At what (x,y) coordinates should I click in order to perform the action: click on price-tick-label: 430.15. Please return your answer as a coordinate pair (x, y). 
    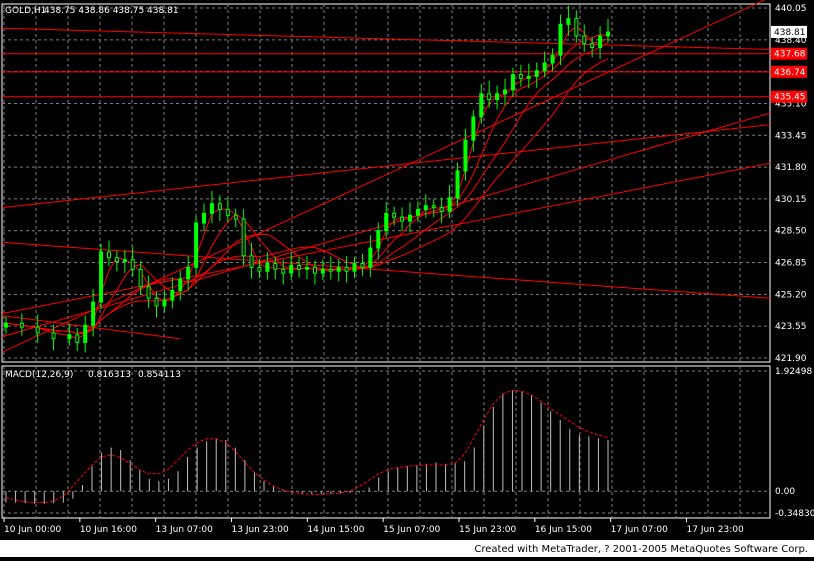
    Looking at the image, I should click on (791, 200).